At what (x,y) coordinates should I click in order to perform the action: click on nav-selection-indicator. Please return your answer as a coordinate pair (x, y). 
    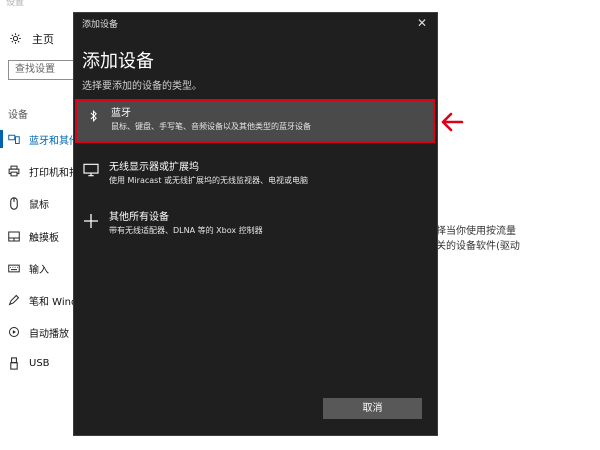
    Looking at the image, I should click on (1, 139).